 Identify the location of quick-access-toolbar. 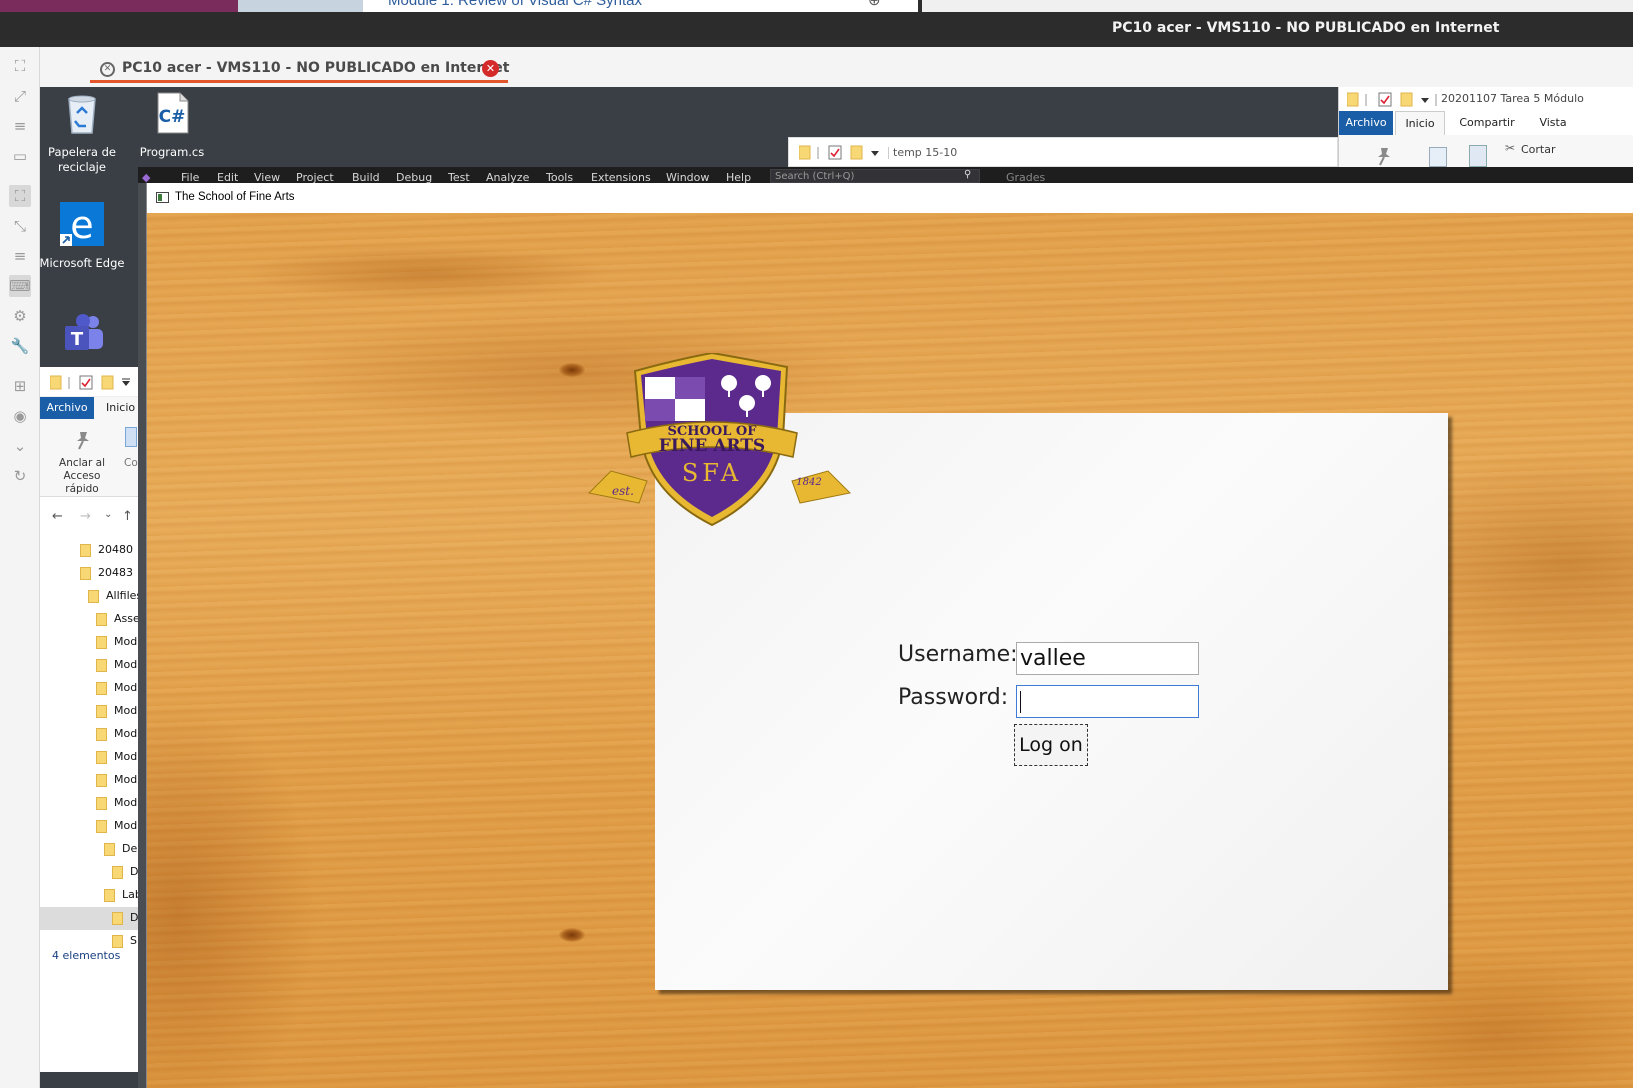
(91, 382).